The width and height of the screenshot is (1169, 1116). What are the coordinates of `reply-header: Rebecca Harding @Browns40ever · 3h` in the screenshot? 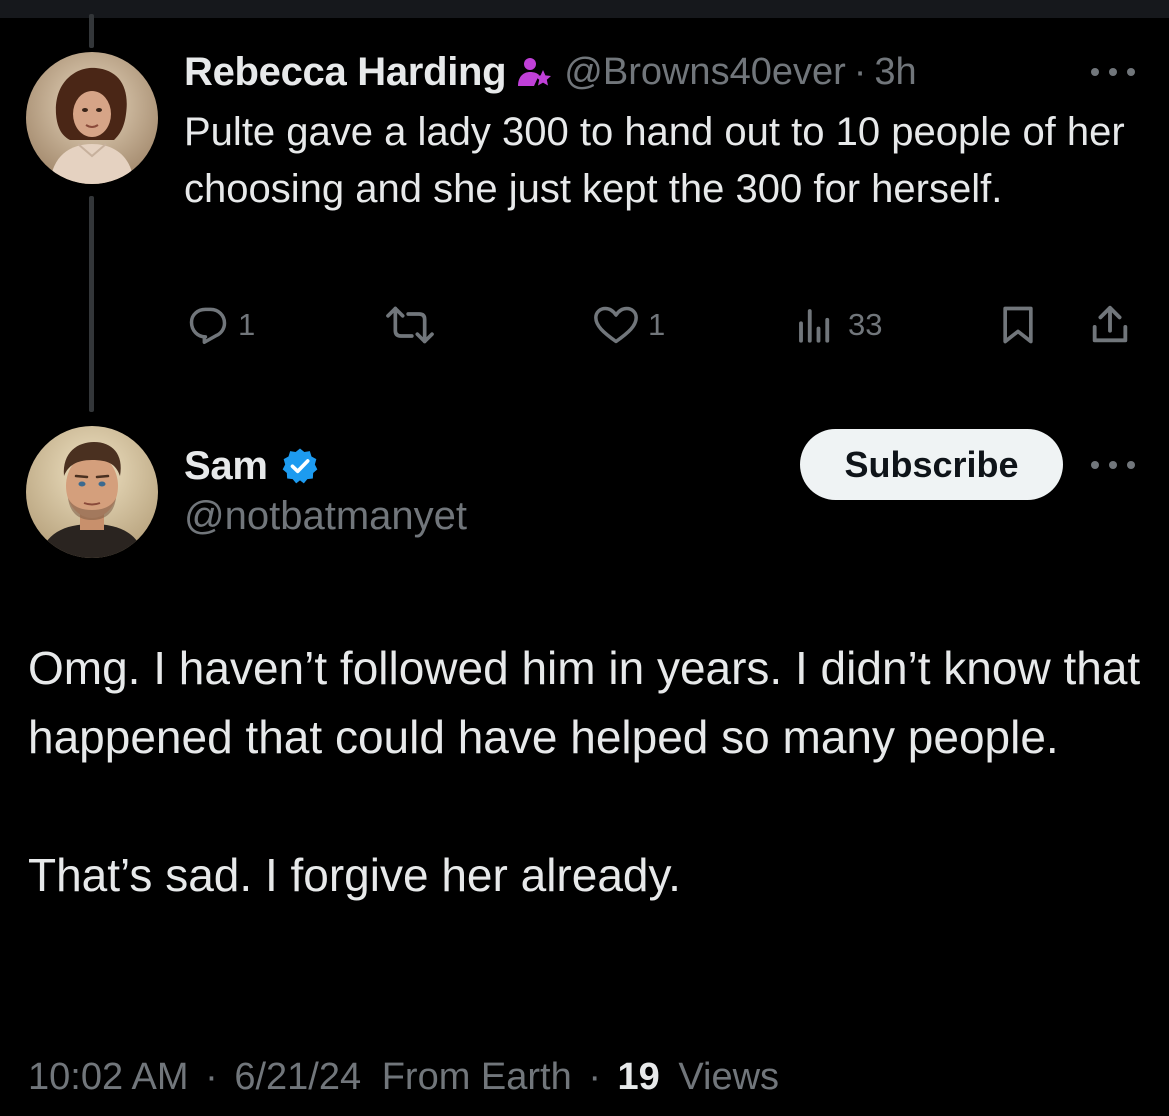 It's located at (550, 72).